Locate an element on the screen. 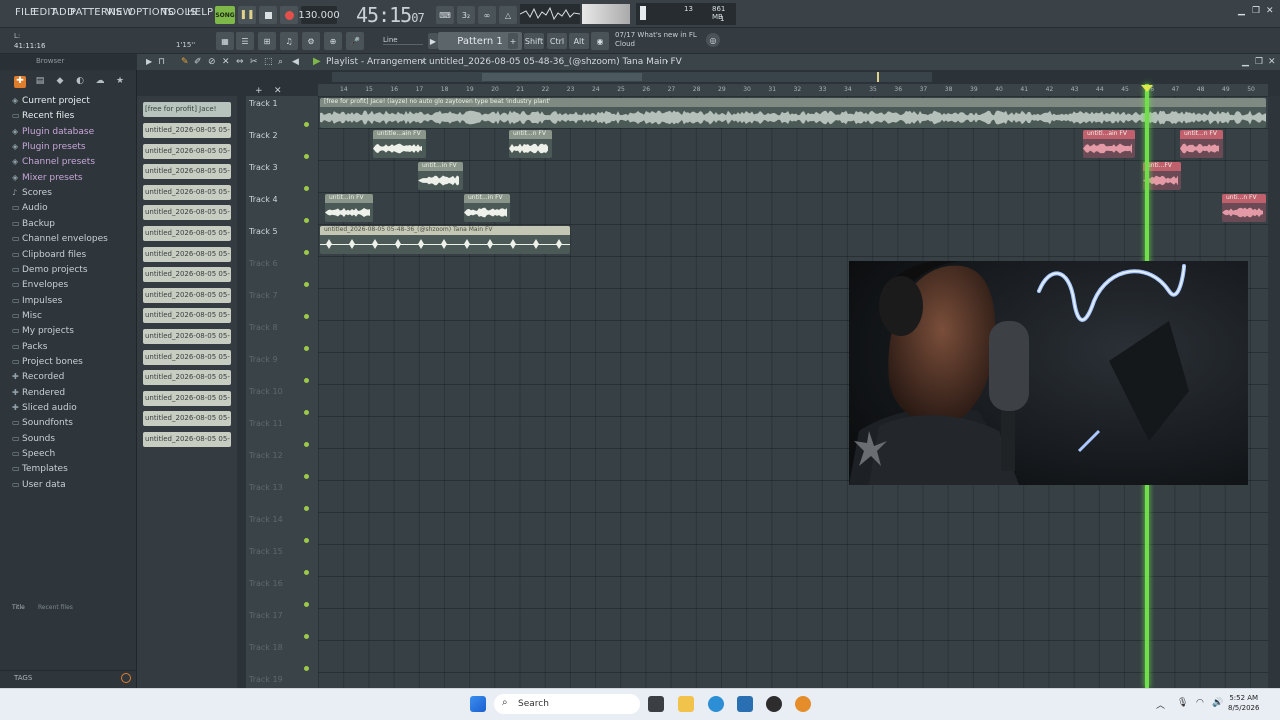  playlist-play-icon: ▶ is located at coordinates (317, 61).